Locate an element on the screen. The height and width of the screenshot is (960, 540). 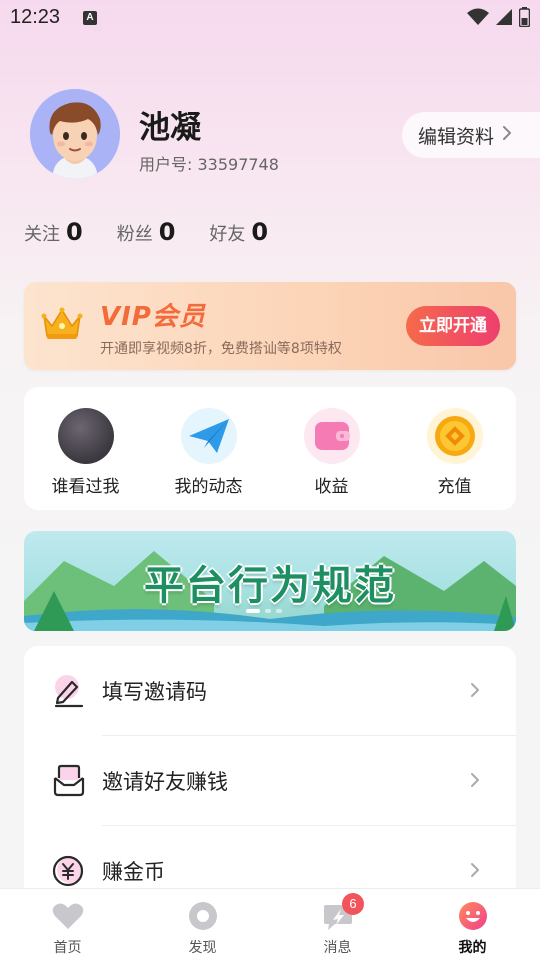
stat-label: 关注 is located at coordinates (42, 234).